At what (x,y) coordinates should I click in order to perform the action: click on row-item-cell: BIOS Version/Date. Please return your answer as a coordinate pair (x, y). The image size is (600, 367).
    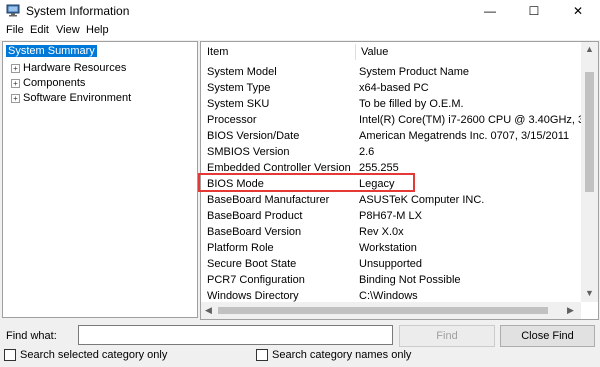
    Looking at the image, I should click on (253, 136).